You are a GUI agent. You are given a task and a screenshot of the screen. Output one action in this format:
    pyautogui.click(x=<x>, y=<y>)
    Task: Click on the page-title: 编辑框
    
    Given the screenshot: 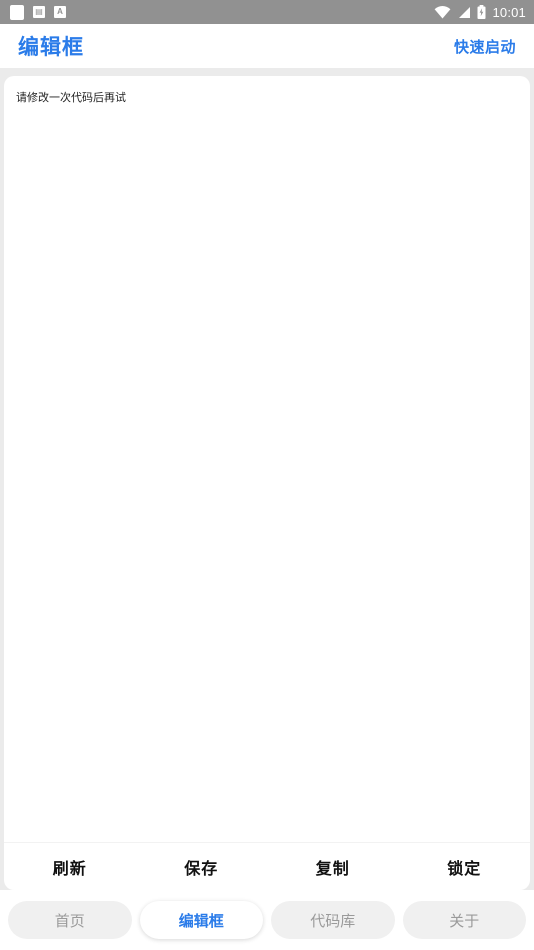 What is the action you would take?
    pyautogui.click(x=51, y=47)
    